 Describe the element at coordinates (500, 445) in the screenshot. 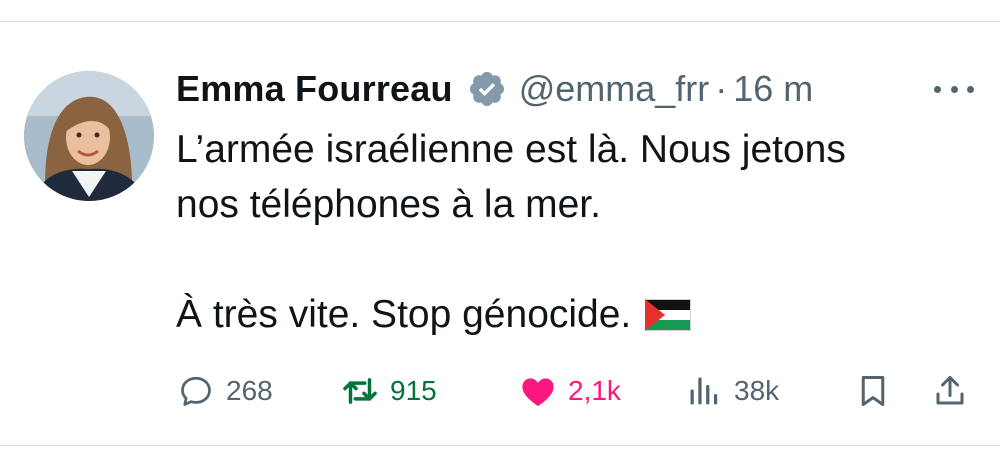

I see `bottom-divider` at that location.